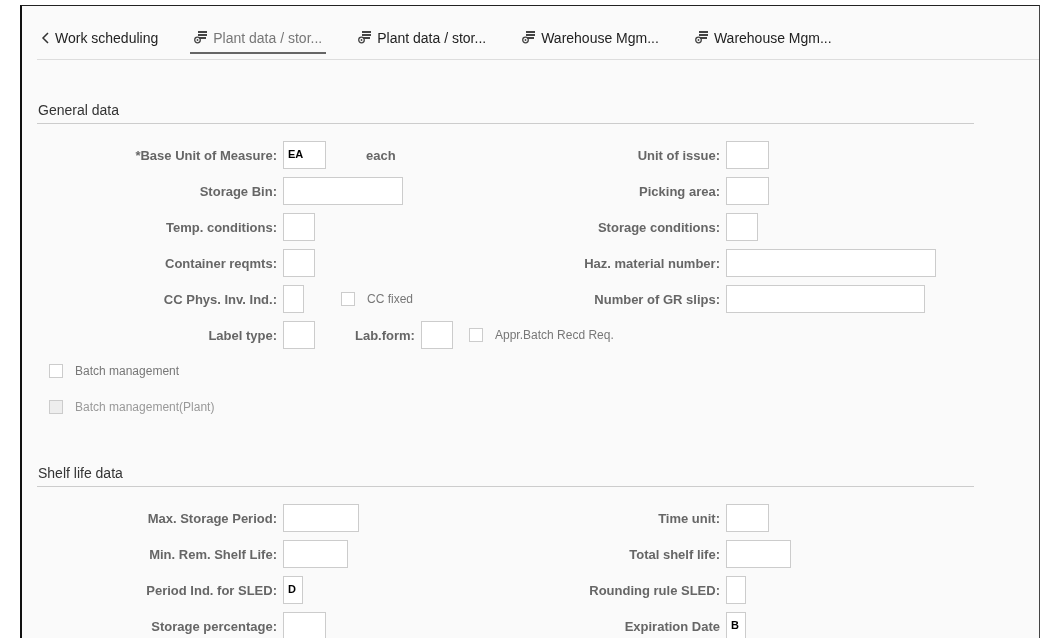  I want to click on input-field: D, so click(293, 590).